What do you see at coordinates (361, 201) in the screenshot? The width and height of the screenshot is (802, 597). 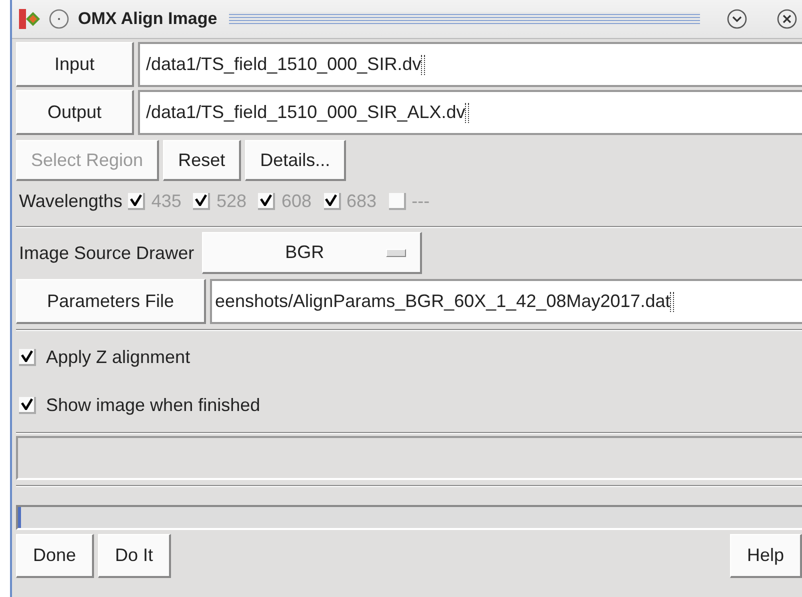 I see `wavelength-label: 683` at bounding box center [361, 201].